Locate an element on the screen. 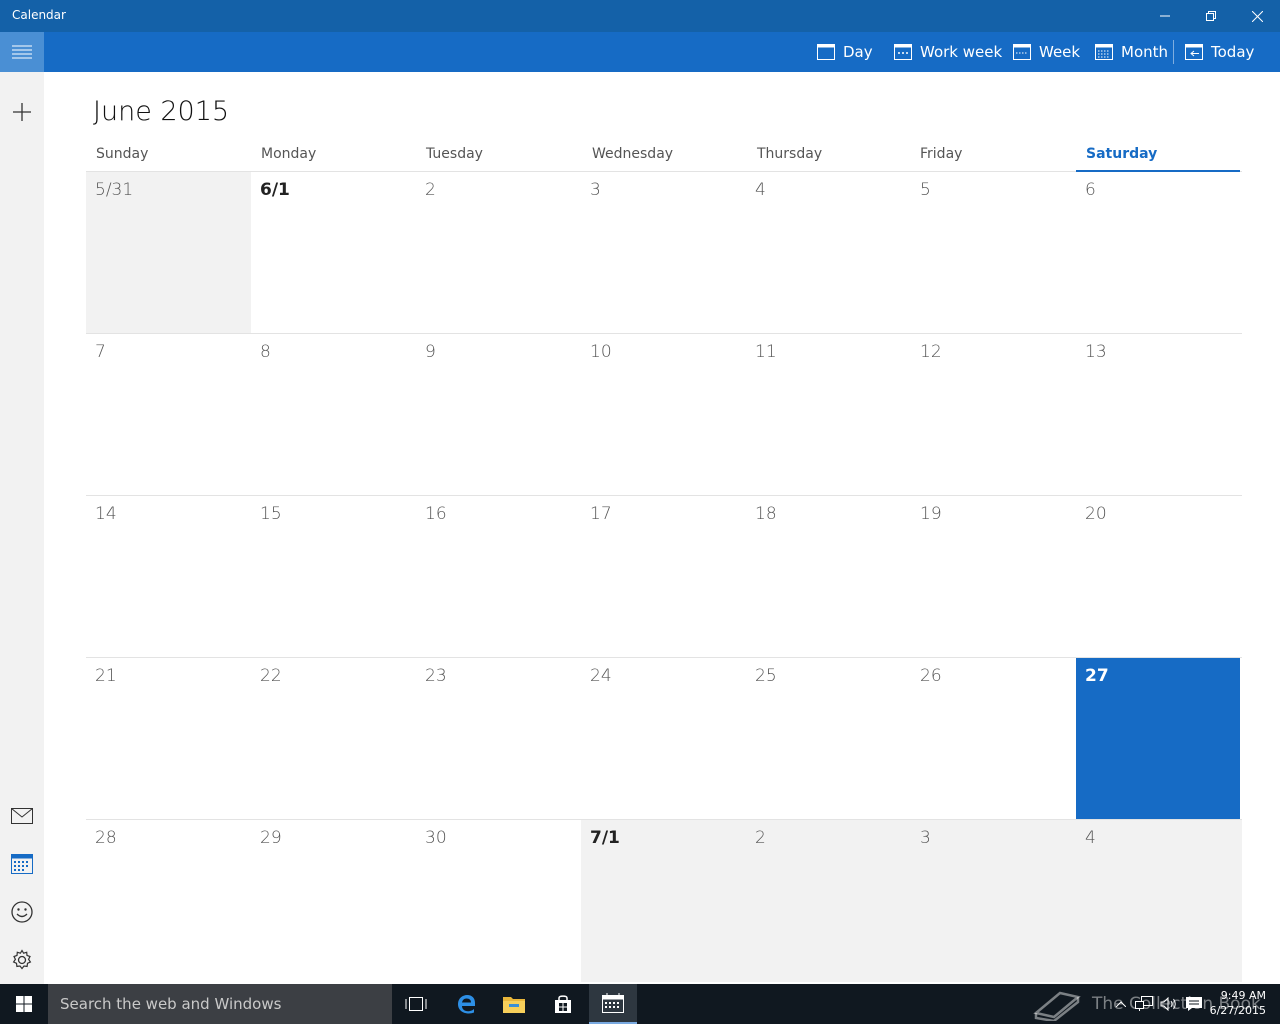 The image size is (1280, 1024). day-number: 10 is located at coordinates (601, 352).